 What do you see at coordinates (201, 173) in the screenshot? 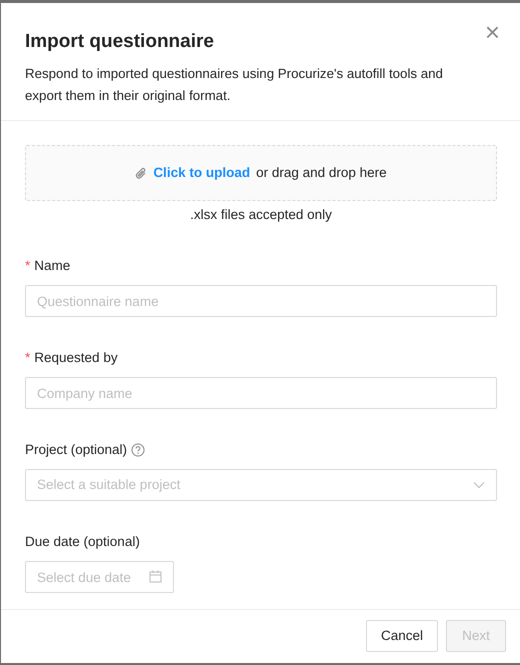
I see `upload-link: Click to upload` at bounding box center [201, 173].